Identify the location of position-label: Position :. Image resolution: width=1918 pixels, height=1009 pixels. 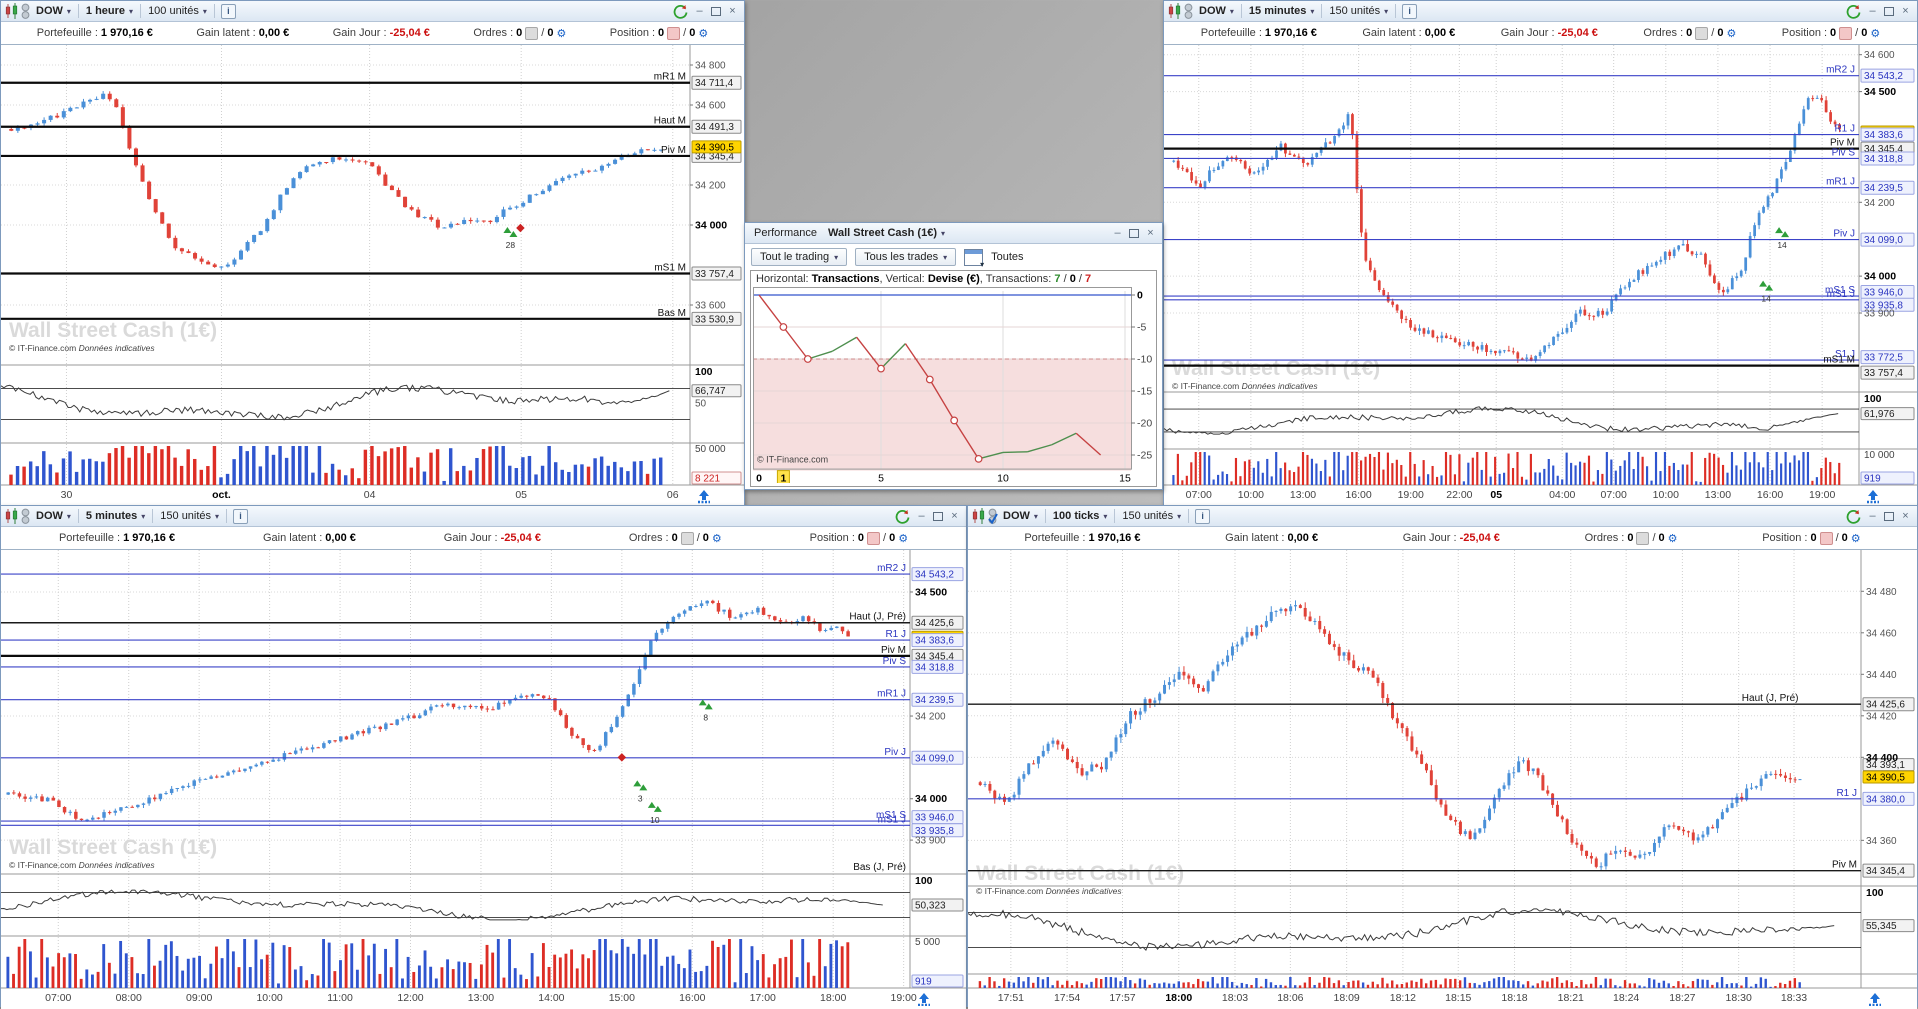
(1785, 538).